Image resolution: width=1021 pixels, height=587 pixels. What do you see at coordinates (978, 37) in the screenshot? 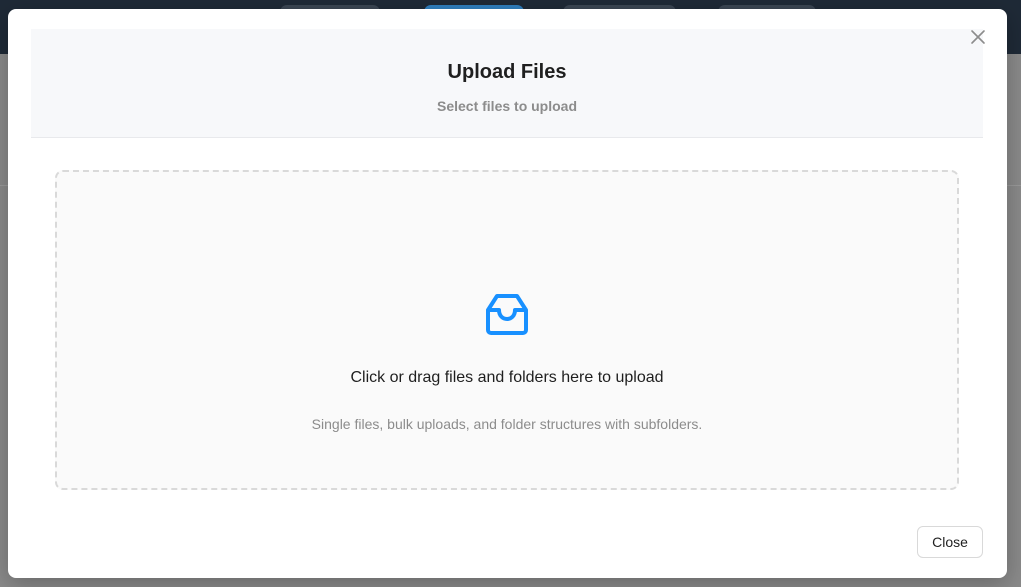
I see `close-icon` at bounding box center [978, 37].